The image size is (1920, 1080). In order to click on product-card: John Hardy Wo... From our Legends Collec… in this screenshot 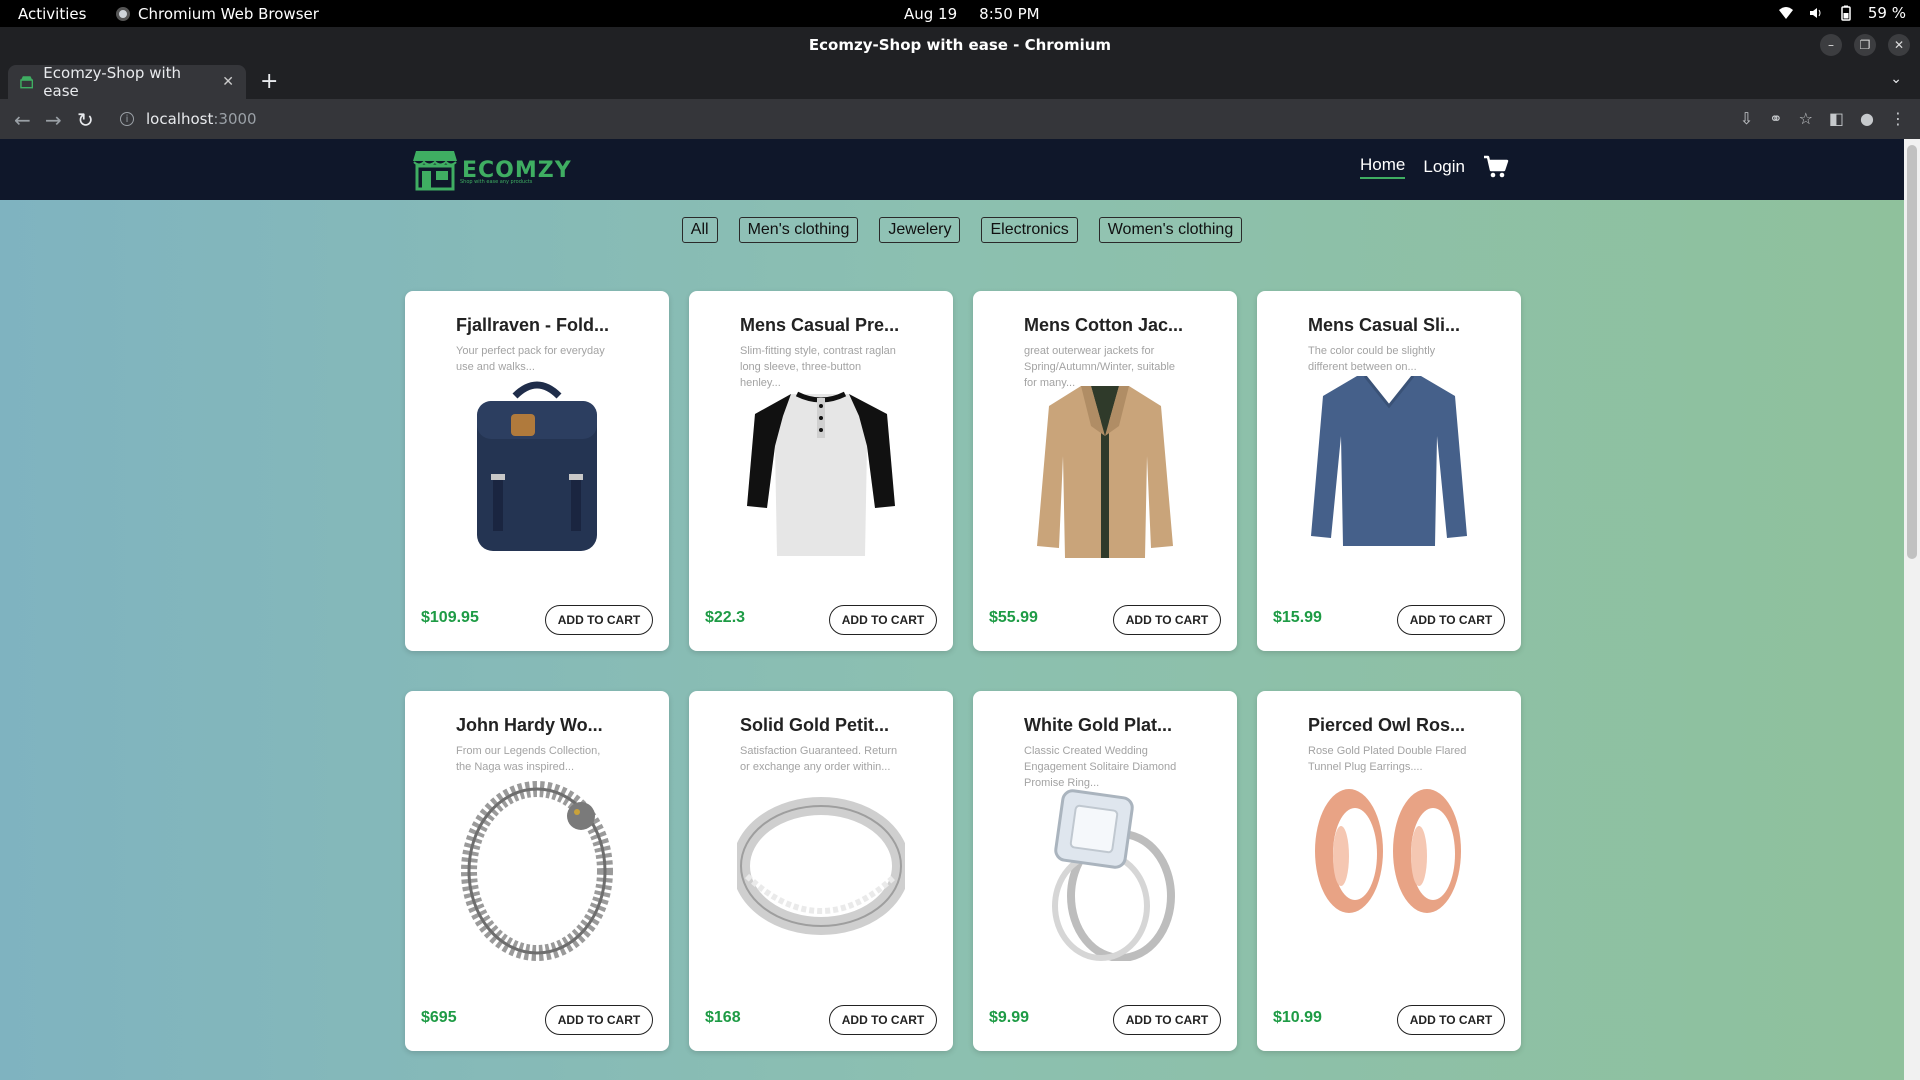, I will do `click(537, 871)`.